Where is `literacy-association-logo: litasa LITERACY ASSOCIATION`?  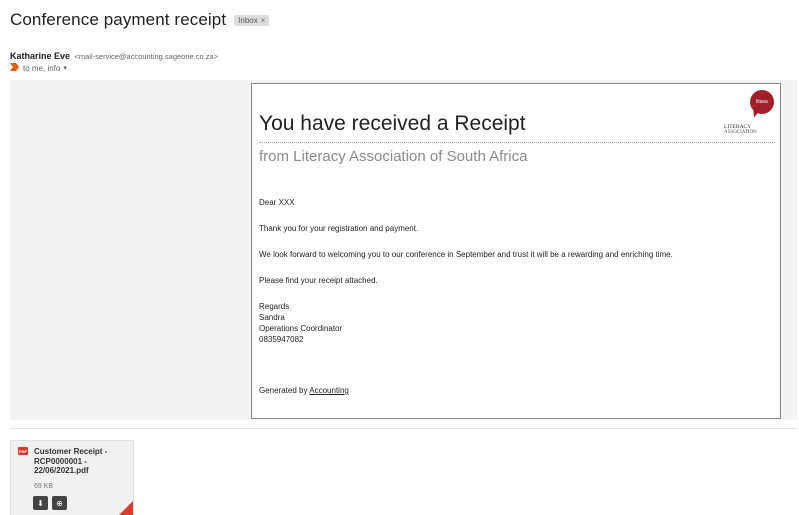 literacy-association-logo: litasa LITERACY ASSOCIATION is located at coordinates (750, 115).